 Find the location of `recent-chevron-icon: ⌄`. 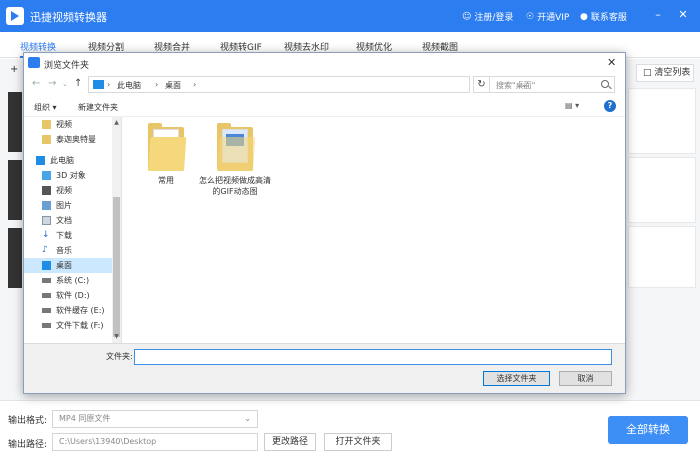

recent-chevron-icon: ⌄ is located at coordinates (65, 84).